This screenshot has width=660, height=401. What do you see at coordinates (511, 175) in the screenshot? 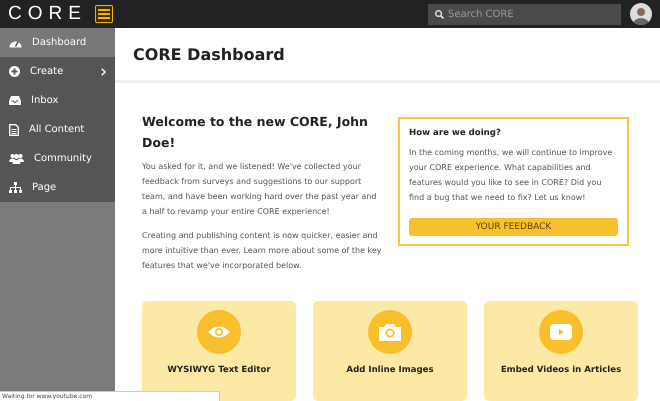
I see `feedback-text: In the coming months, we will continue to improve your CORE experience. What capabilities and features would you like to see in CORE? Did you find a bug that we need to fix? Let us know!` at bounding box center [511, 175].